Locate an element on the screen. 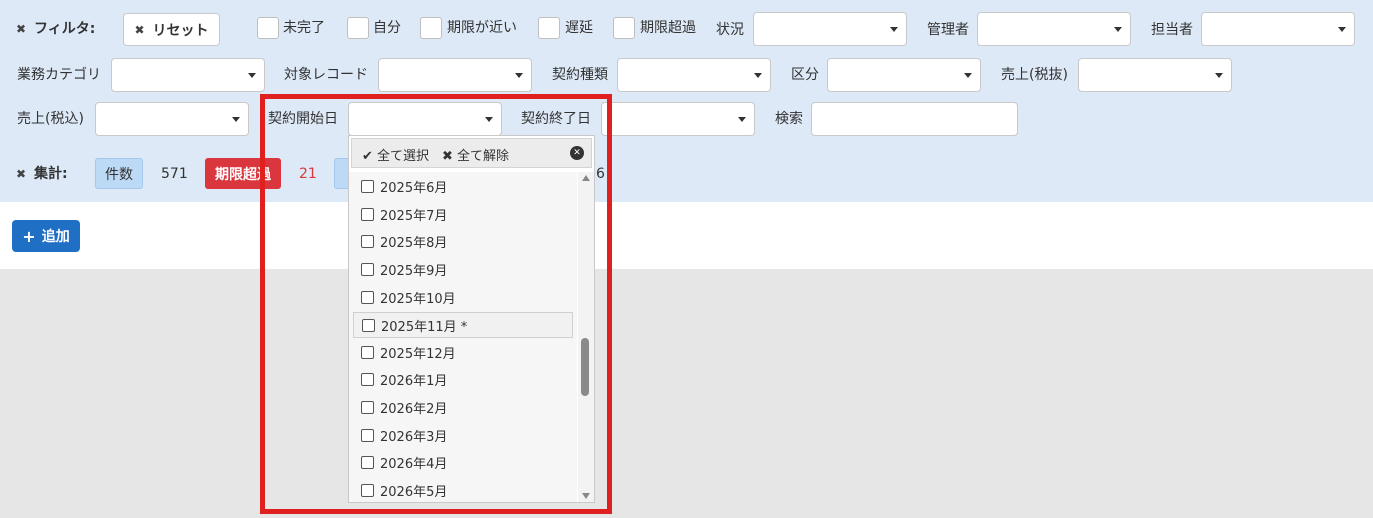 Image resolution: width=1373 pixels, height=518 pixels. sales-ex-tax-select is located at coordinates (1155, 75).